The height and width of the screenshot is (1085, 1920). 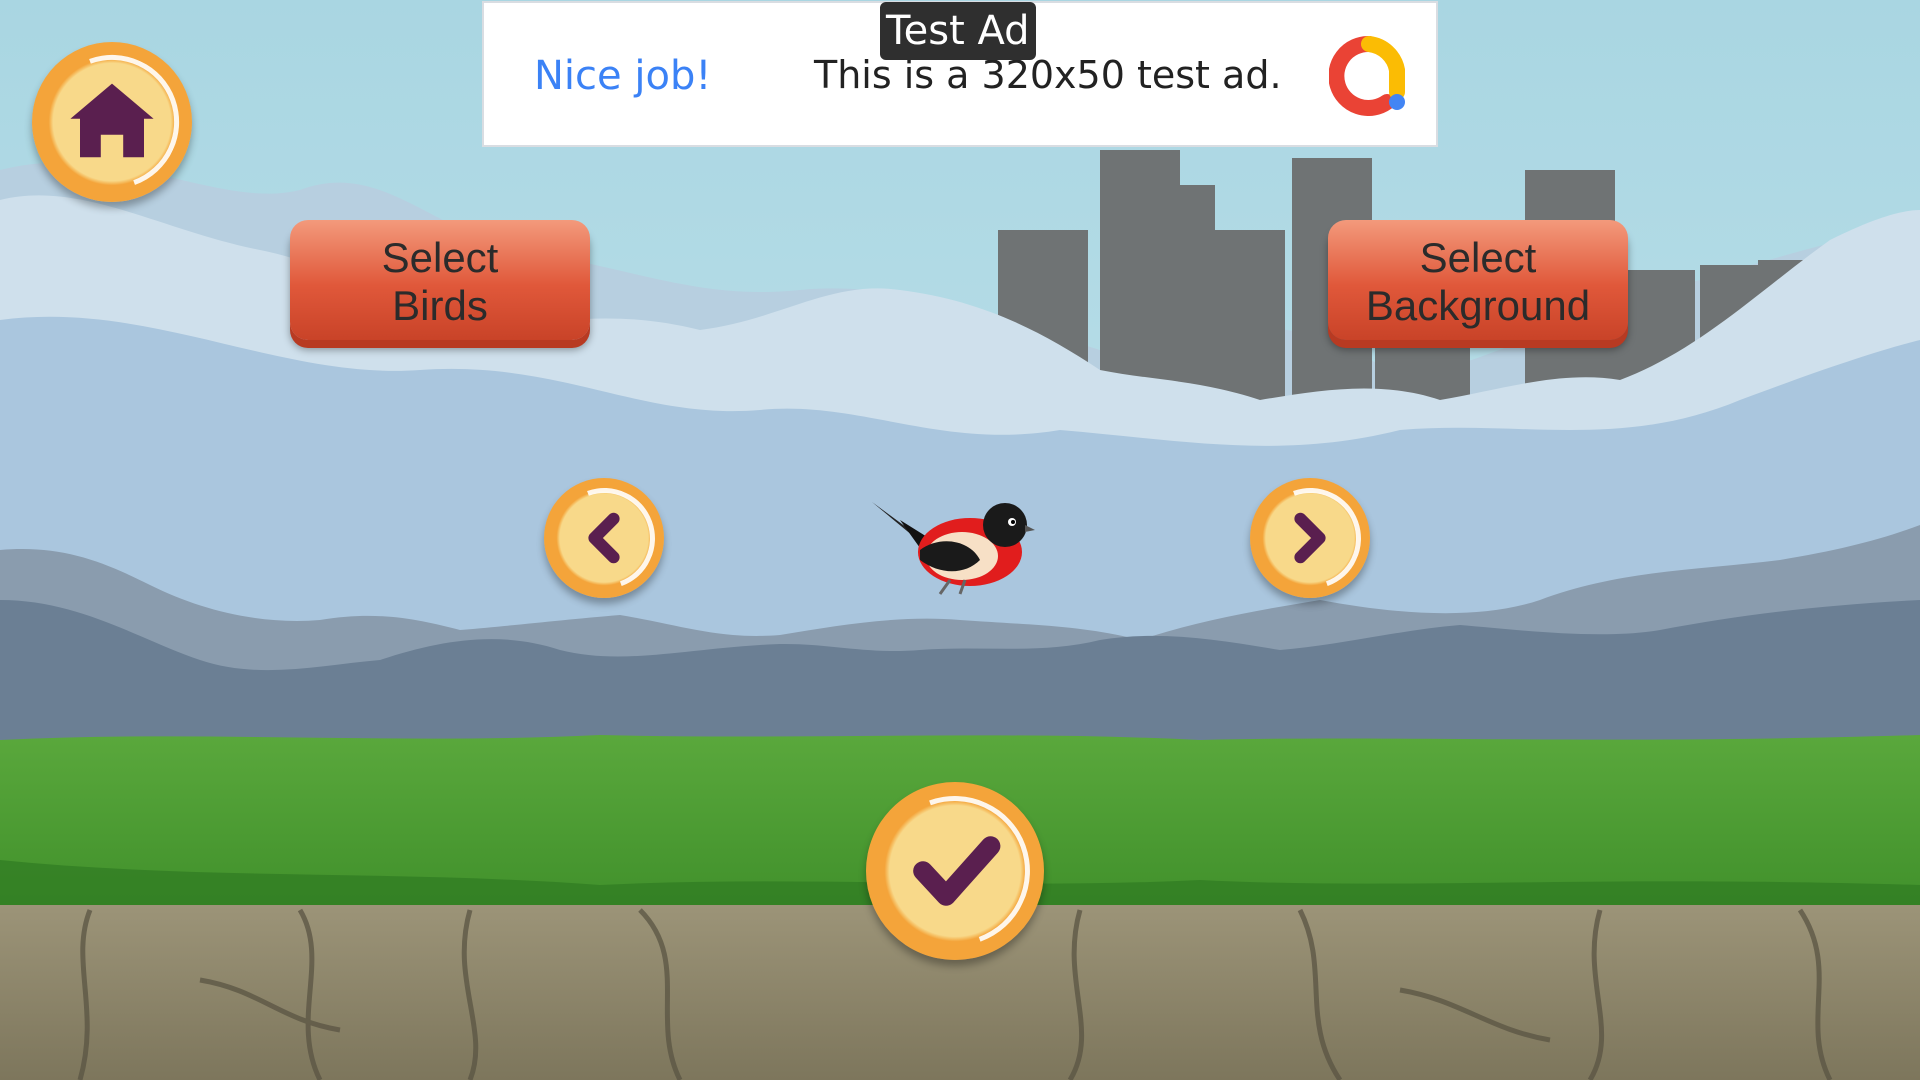 I want to click on bird-preview, so click(x=953, y=548).